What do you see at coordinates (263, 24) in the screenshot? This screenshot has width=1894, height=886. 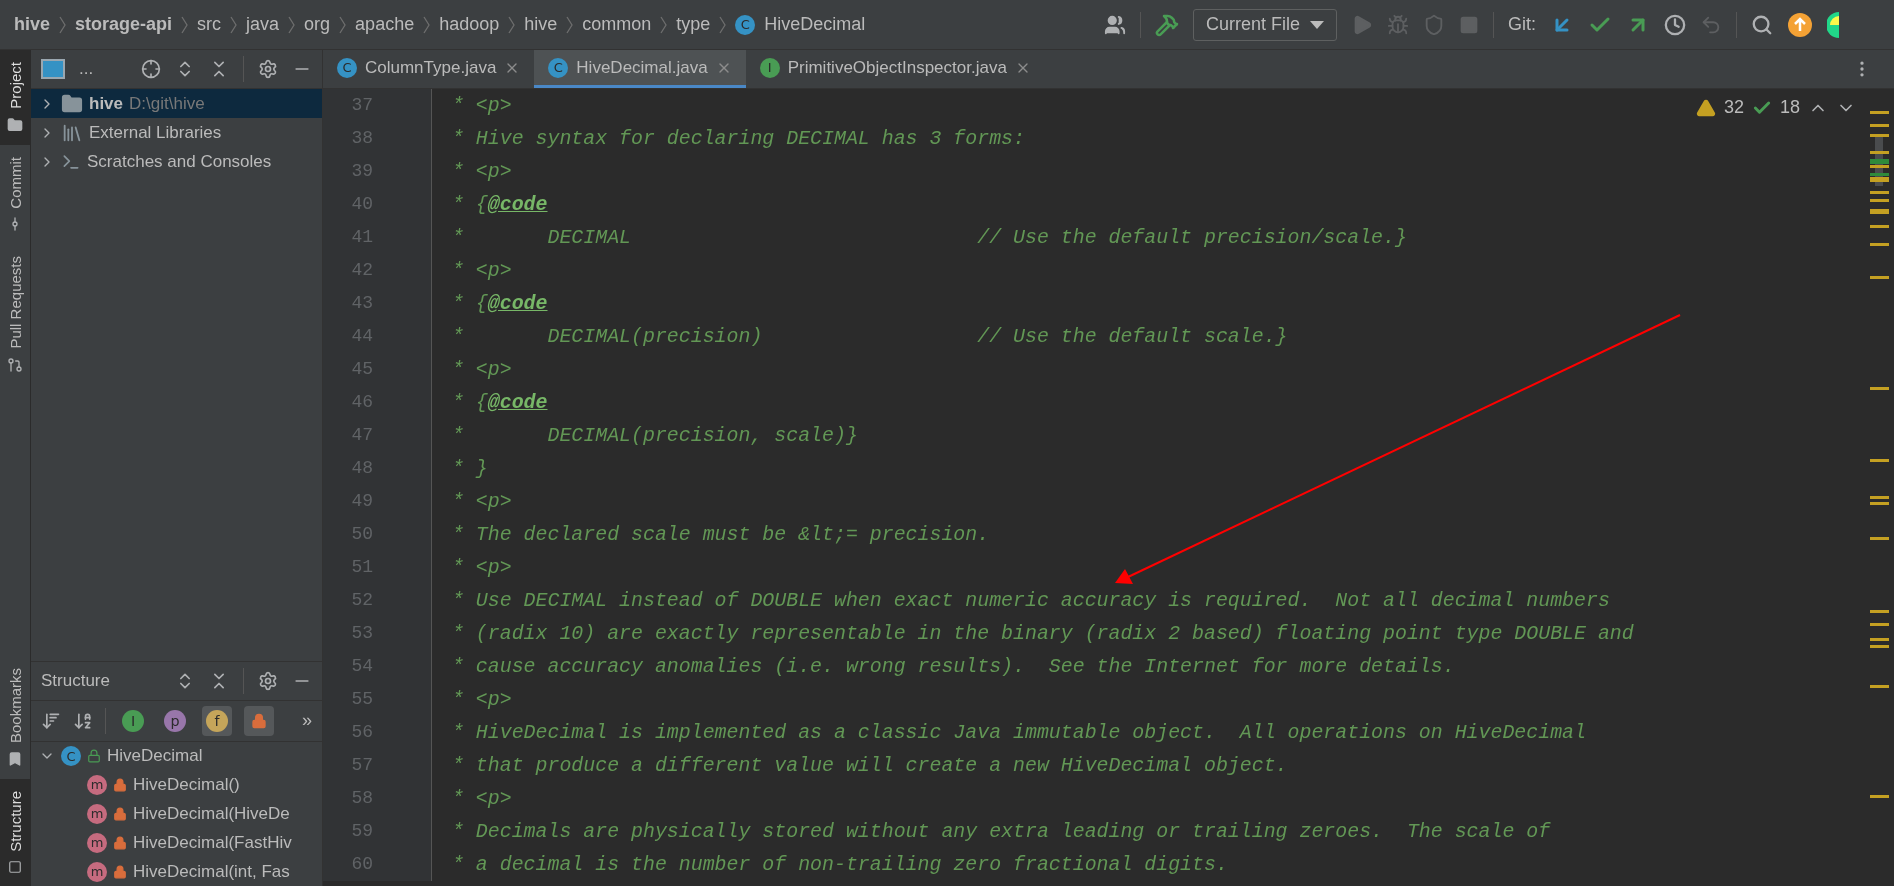 I see `breadcrumb-item: java` at bounding box center [263, 24].